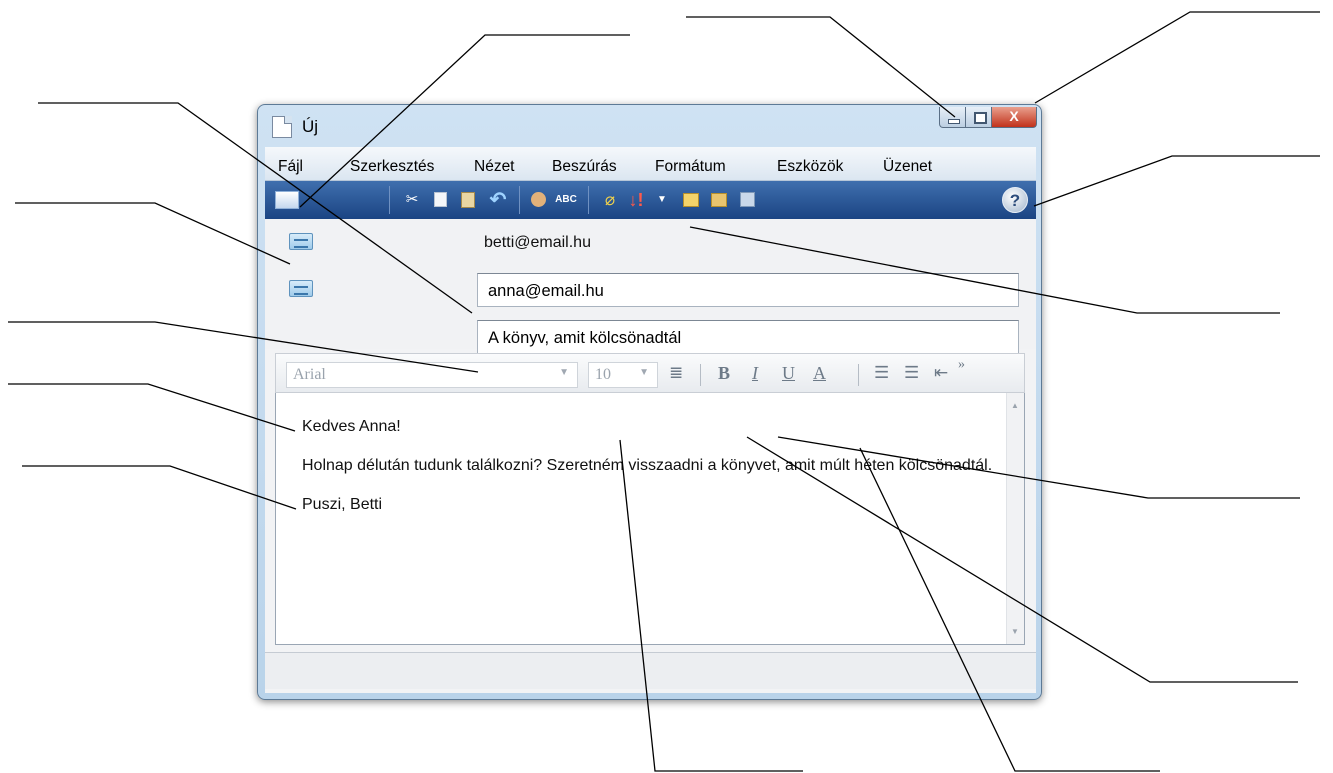 The height and width of the screenshot is (773, 1333). I want to click on menu-view: Nézet, so click(494, 167).